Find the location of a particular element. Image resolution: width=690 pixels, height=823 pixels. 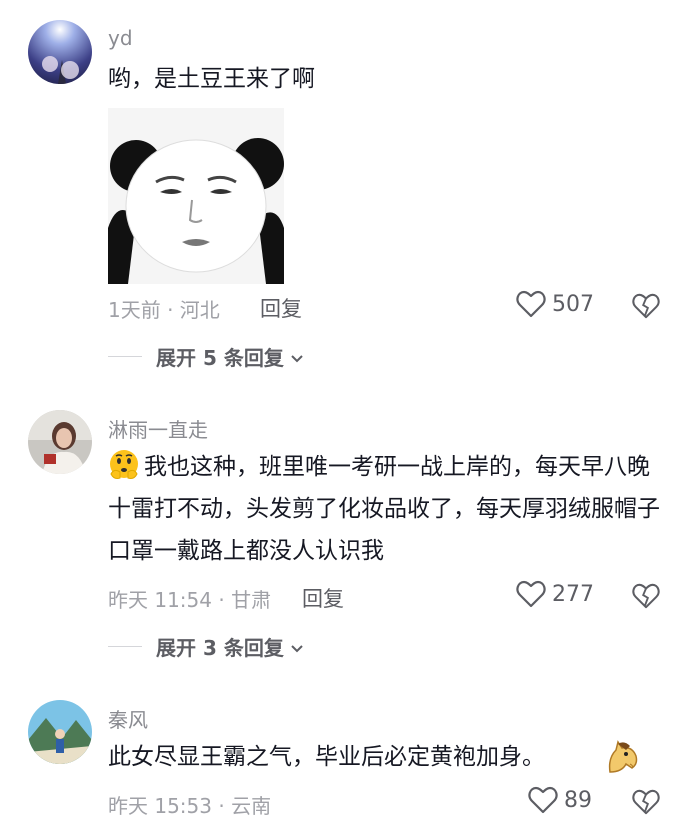

like-button: 89 is located at coordinates (560, 800).